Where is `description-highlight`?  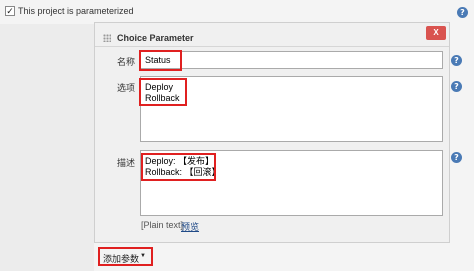
description-highlight is located at coordinates (178, 167).